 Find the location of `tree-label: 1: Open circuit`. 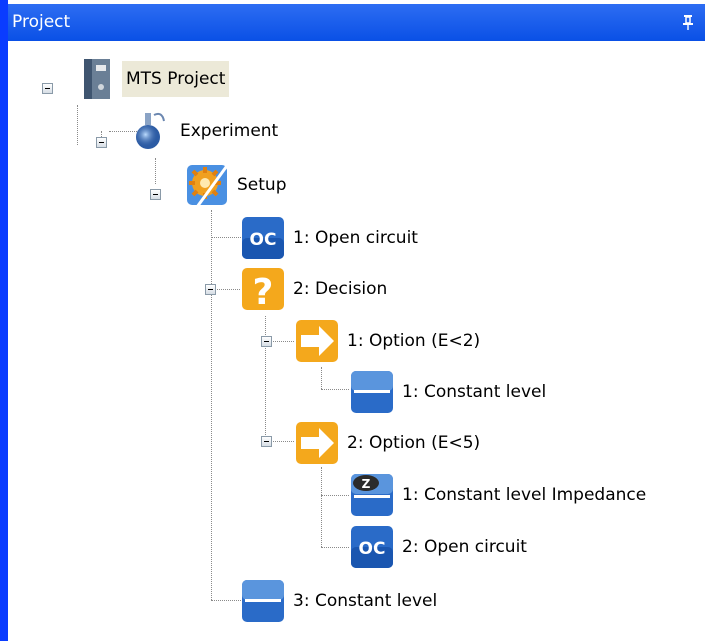

tree-label: 1: Open circuit is located at coordinates (355, 238).